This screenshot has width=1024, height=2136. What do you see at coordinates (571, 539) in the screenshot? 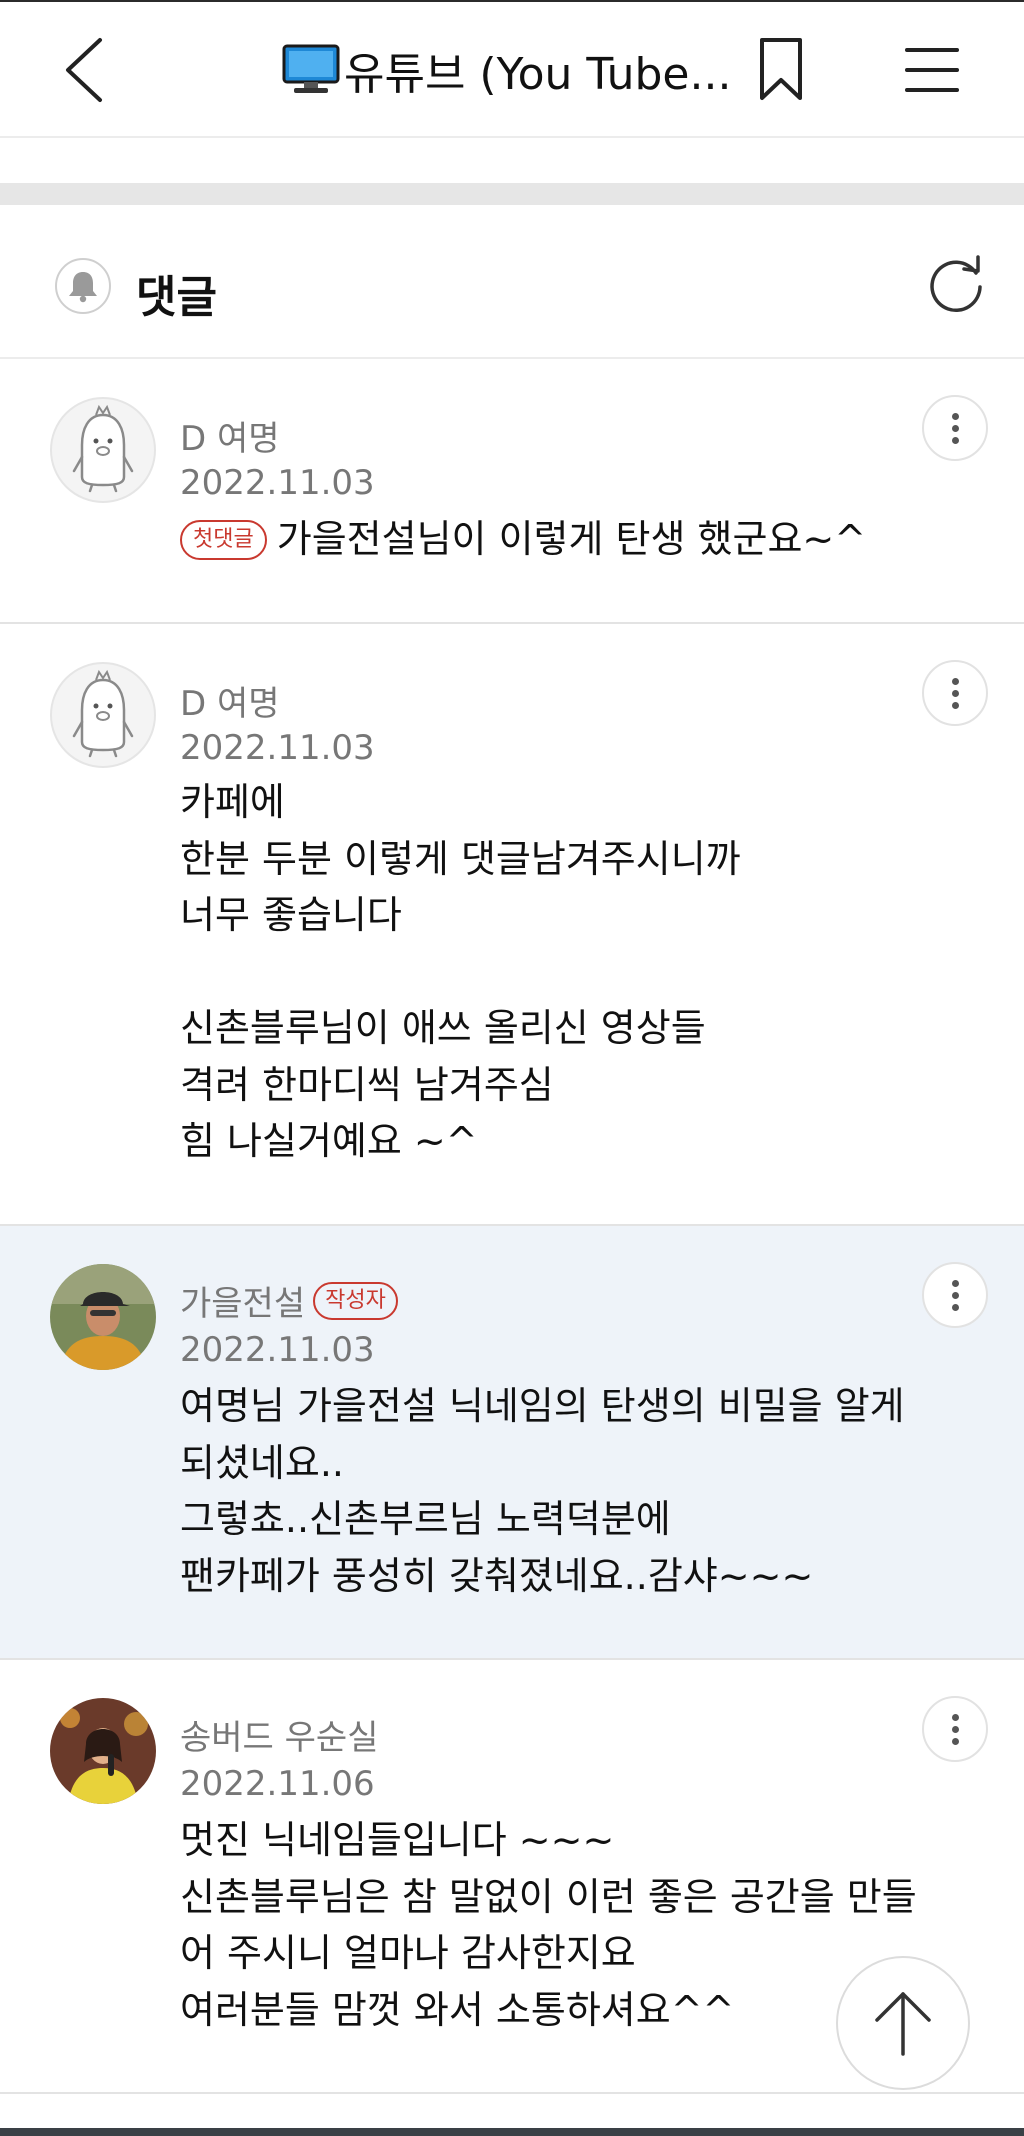
I see `comment-text: 가을전설님이 이렇게 탄생 했군요~^` at bounding box center [571, 539].